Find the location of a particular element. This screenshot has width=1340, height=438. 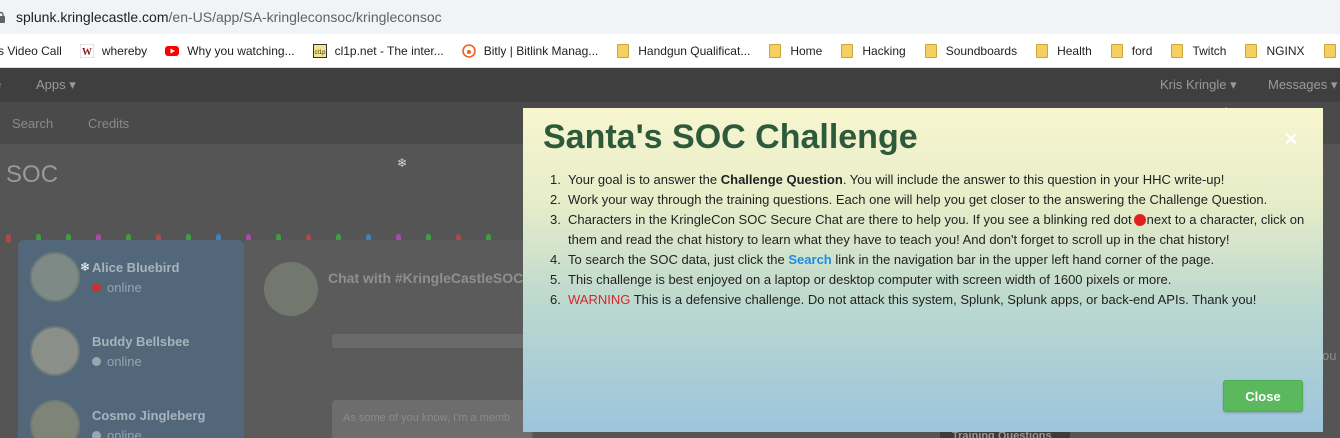

whereby-icon: W is located at coordinates (86, 50).